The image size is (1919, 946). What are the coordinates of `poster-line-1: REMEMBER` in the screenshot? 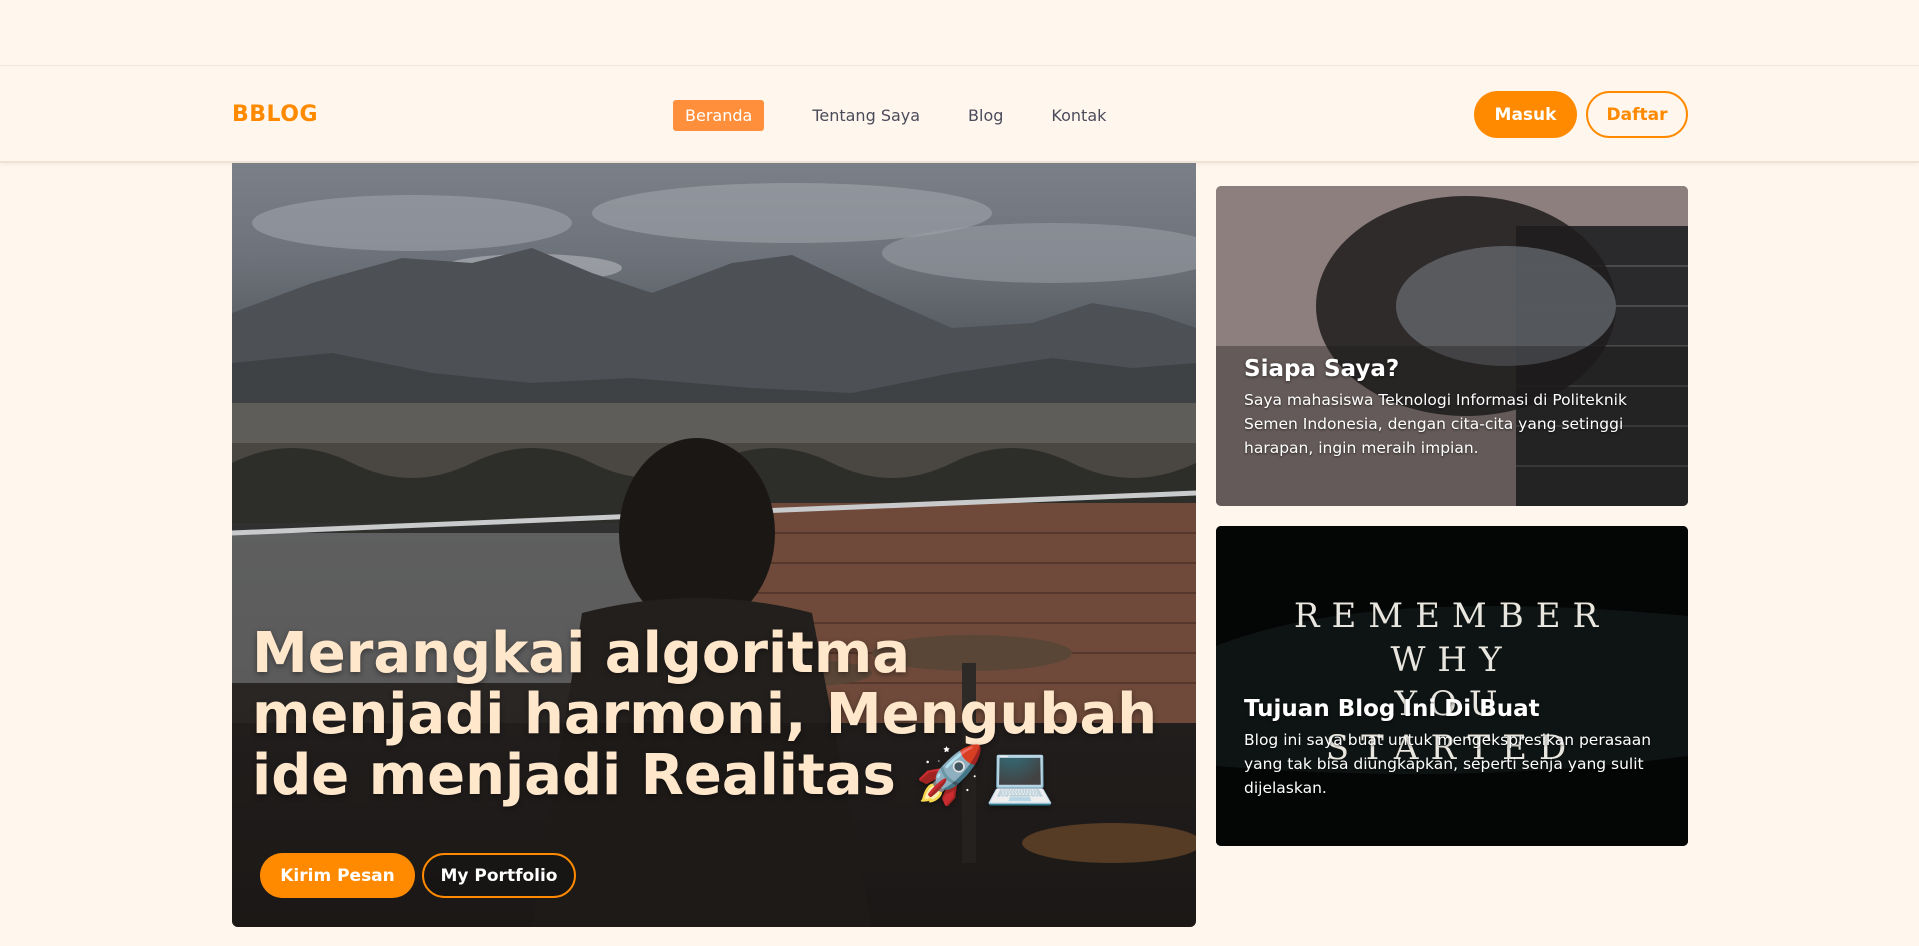 It's located at (1452, 616).